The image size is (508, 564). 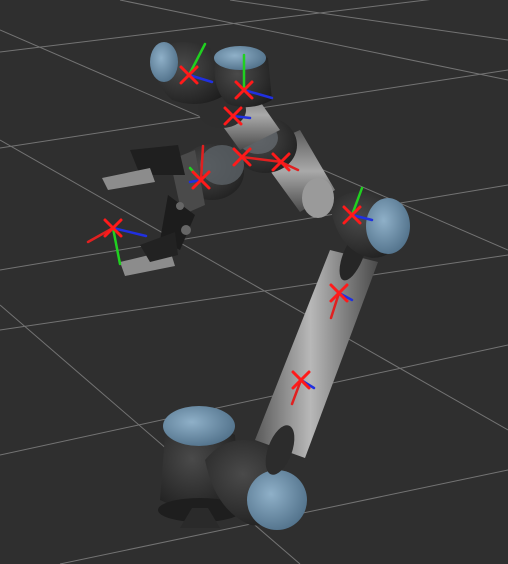 What do you see at coordinates (388, 226) in the screenshot?
I see `elbow-cap` at bounding box center [388, 226].